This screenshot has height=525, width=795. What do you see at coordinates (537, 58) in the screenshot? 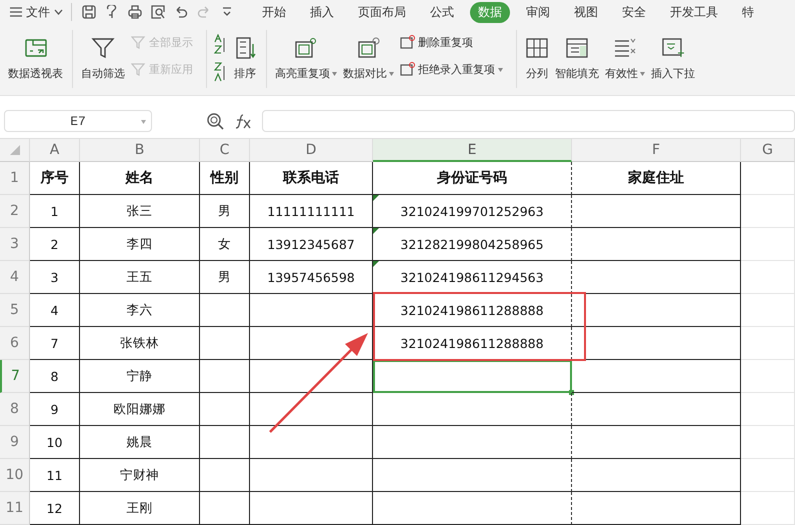
I see `ribbon-button: 分列` at bounding box center [537, 58].